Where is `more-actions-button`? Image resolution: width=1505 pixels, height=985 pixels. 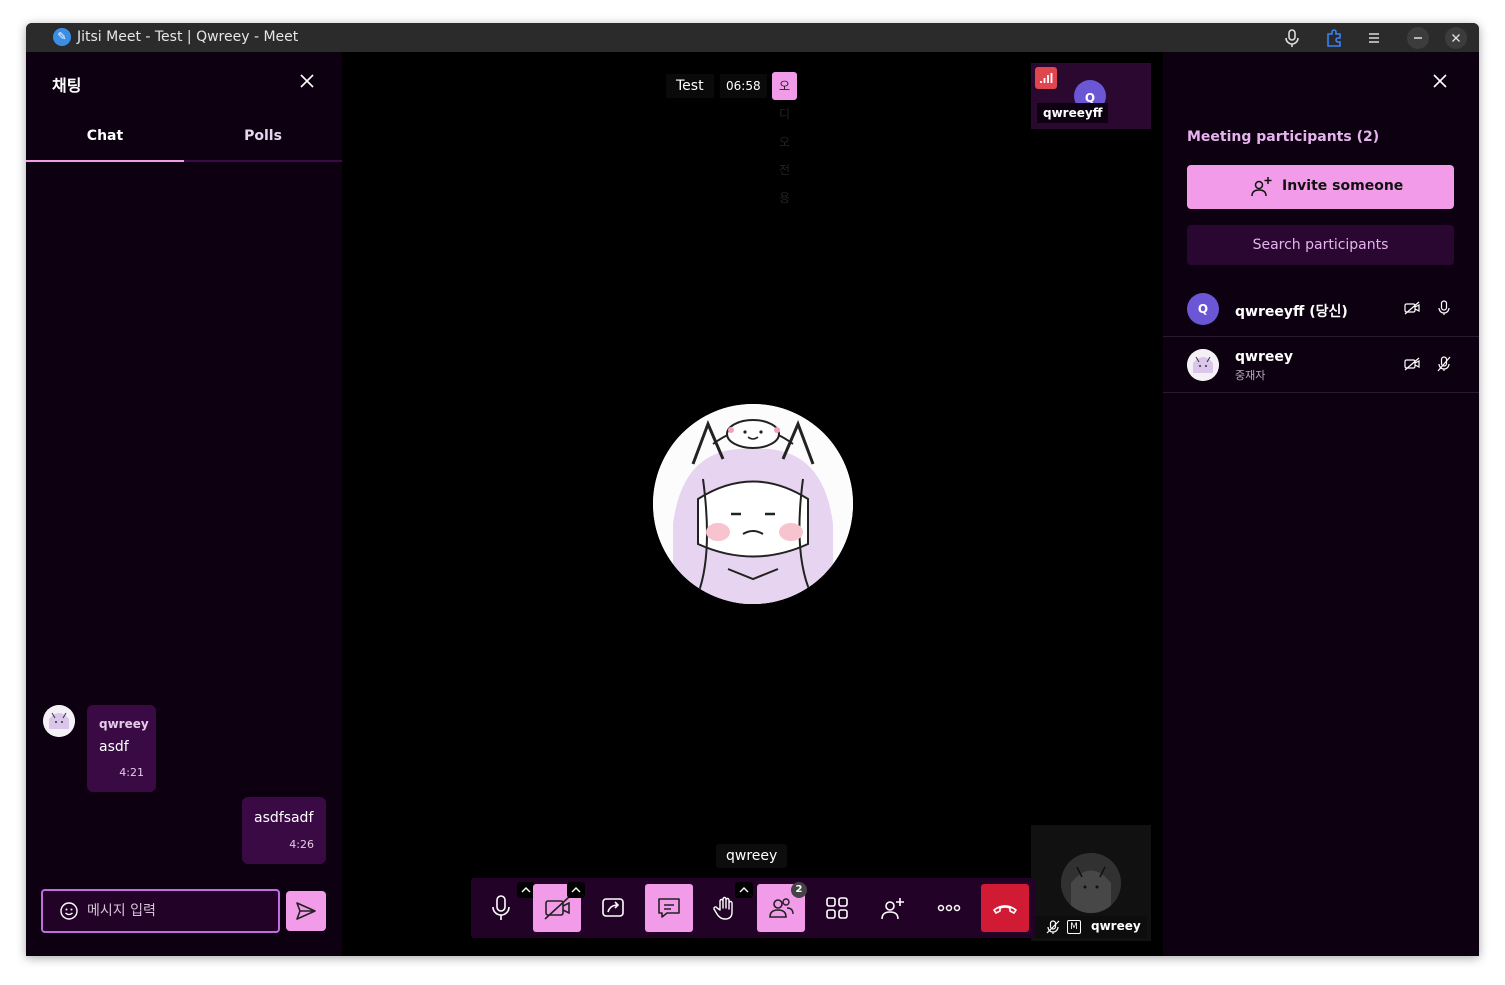 more-actions-button is located at coordinates (949, 908).